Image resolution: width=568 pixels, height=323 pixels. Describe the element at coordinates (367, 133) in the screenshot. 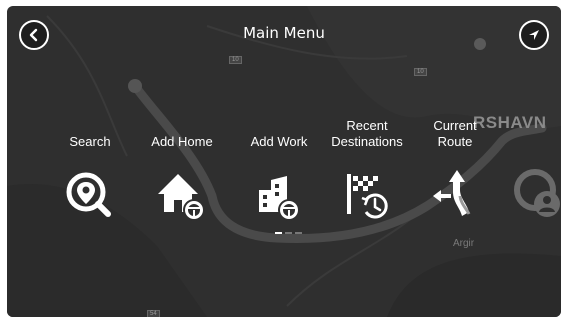

I see `menu-item-label: Recent Destinations` at that location.